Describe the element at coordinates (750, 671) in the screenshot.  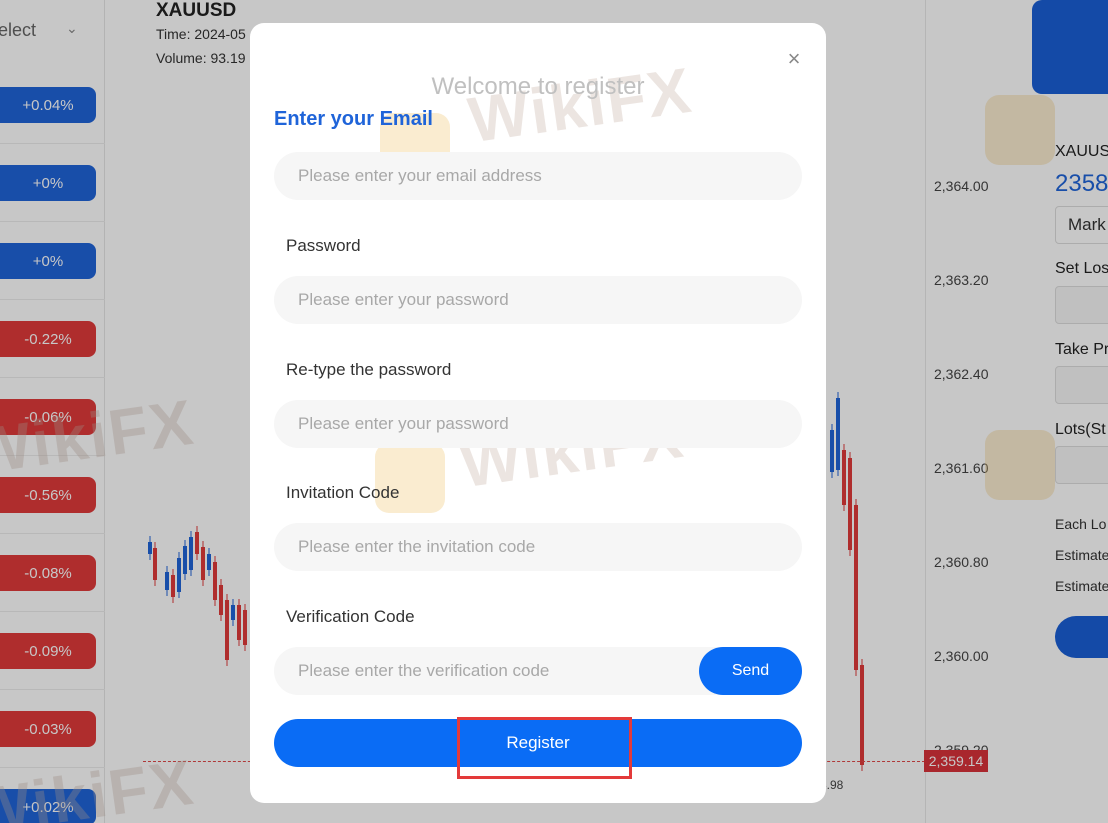
I see `send-code-button: Send` at that location.